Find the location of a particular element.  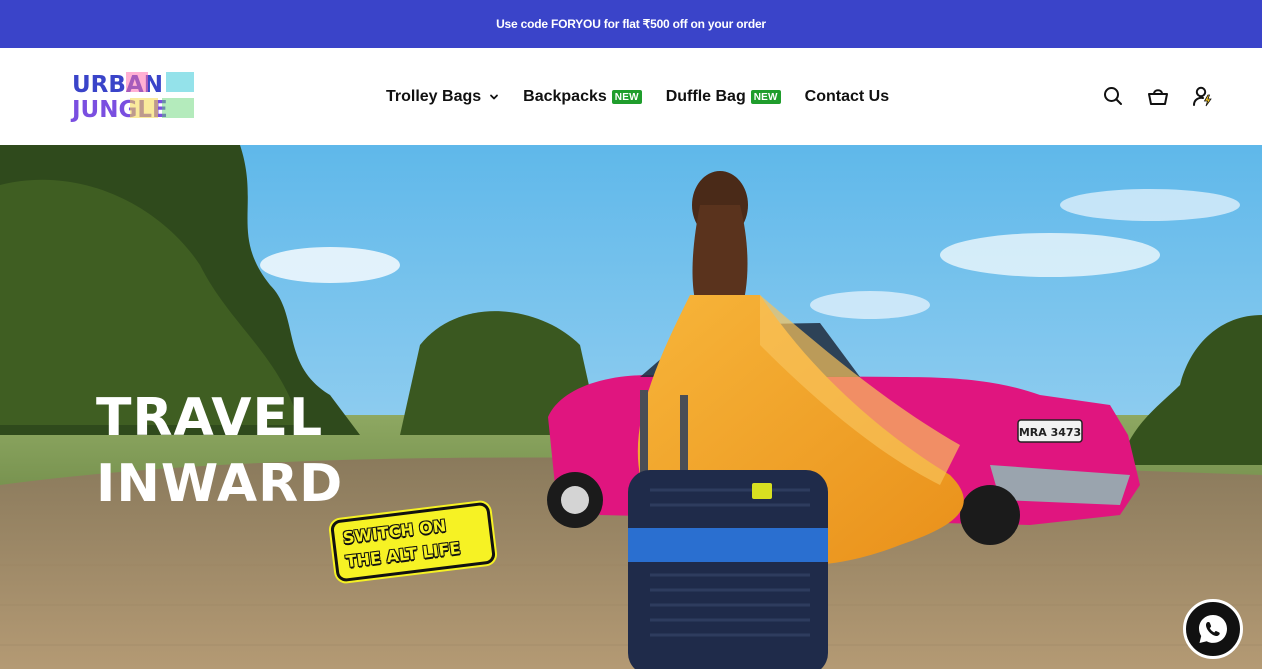

car-plate: MRA 3473 is located at coordinates (1050, 432).